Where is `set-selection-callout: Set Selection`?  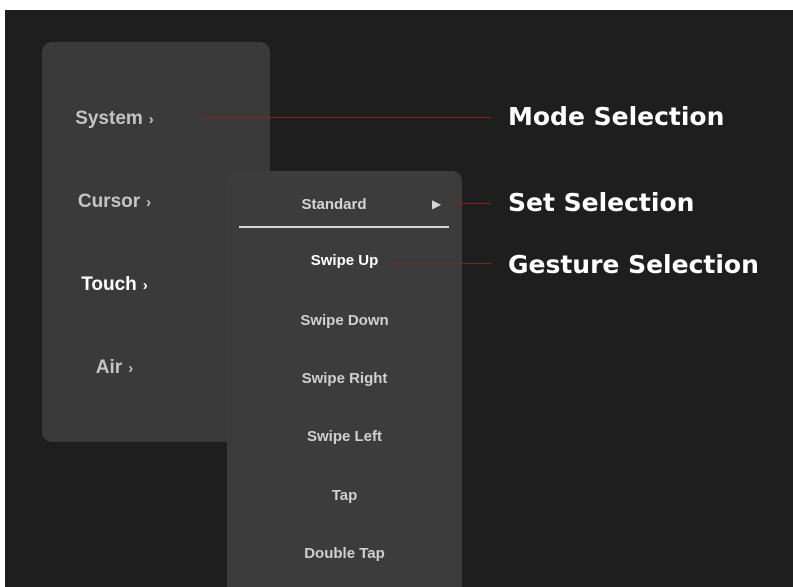 set-selection-callout: Set Selection is located at coordinates (601, 202).